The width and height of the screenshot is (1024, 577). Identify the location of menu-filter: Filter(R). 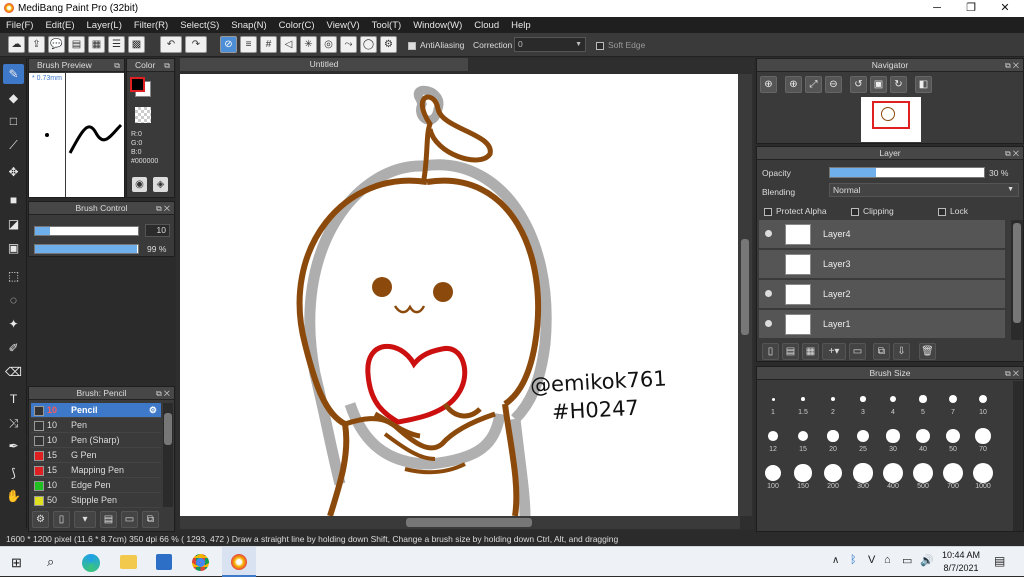
(151, 25).